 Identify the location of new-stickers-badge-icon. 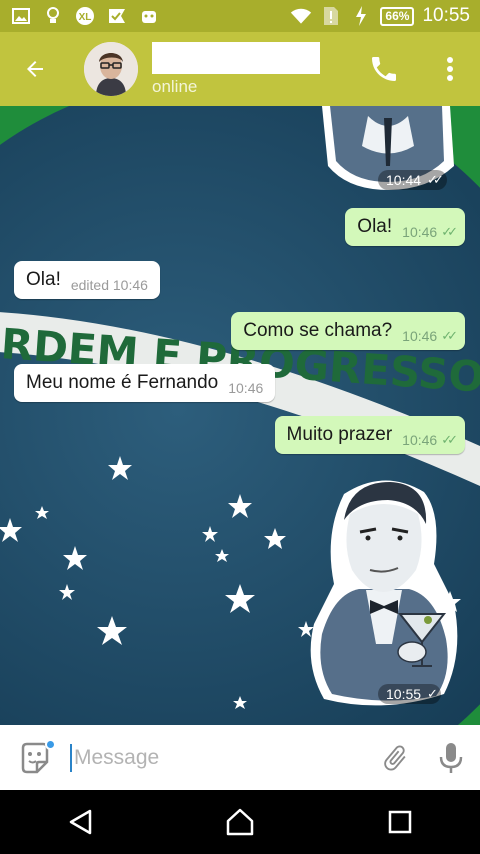
(50, 744).